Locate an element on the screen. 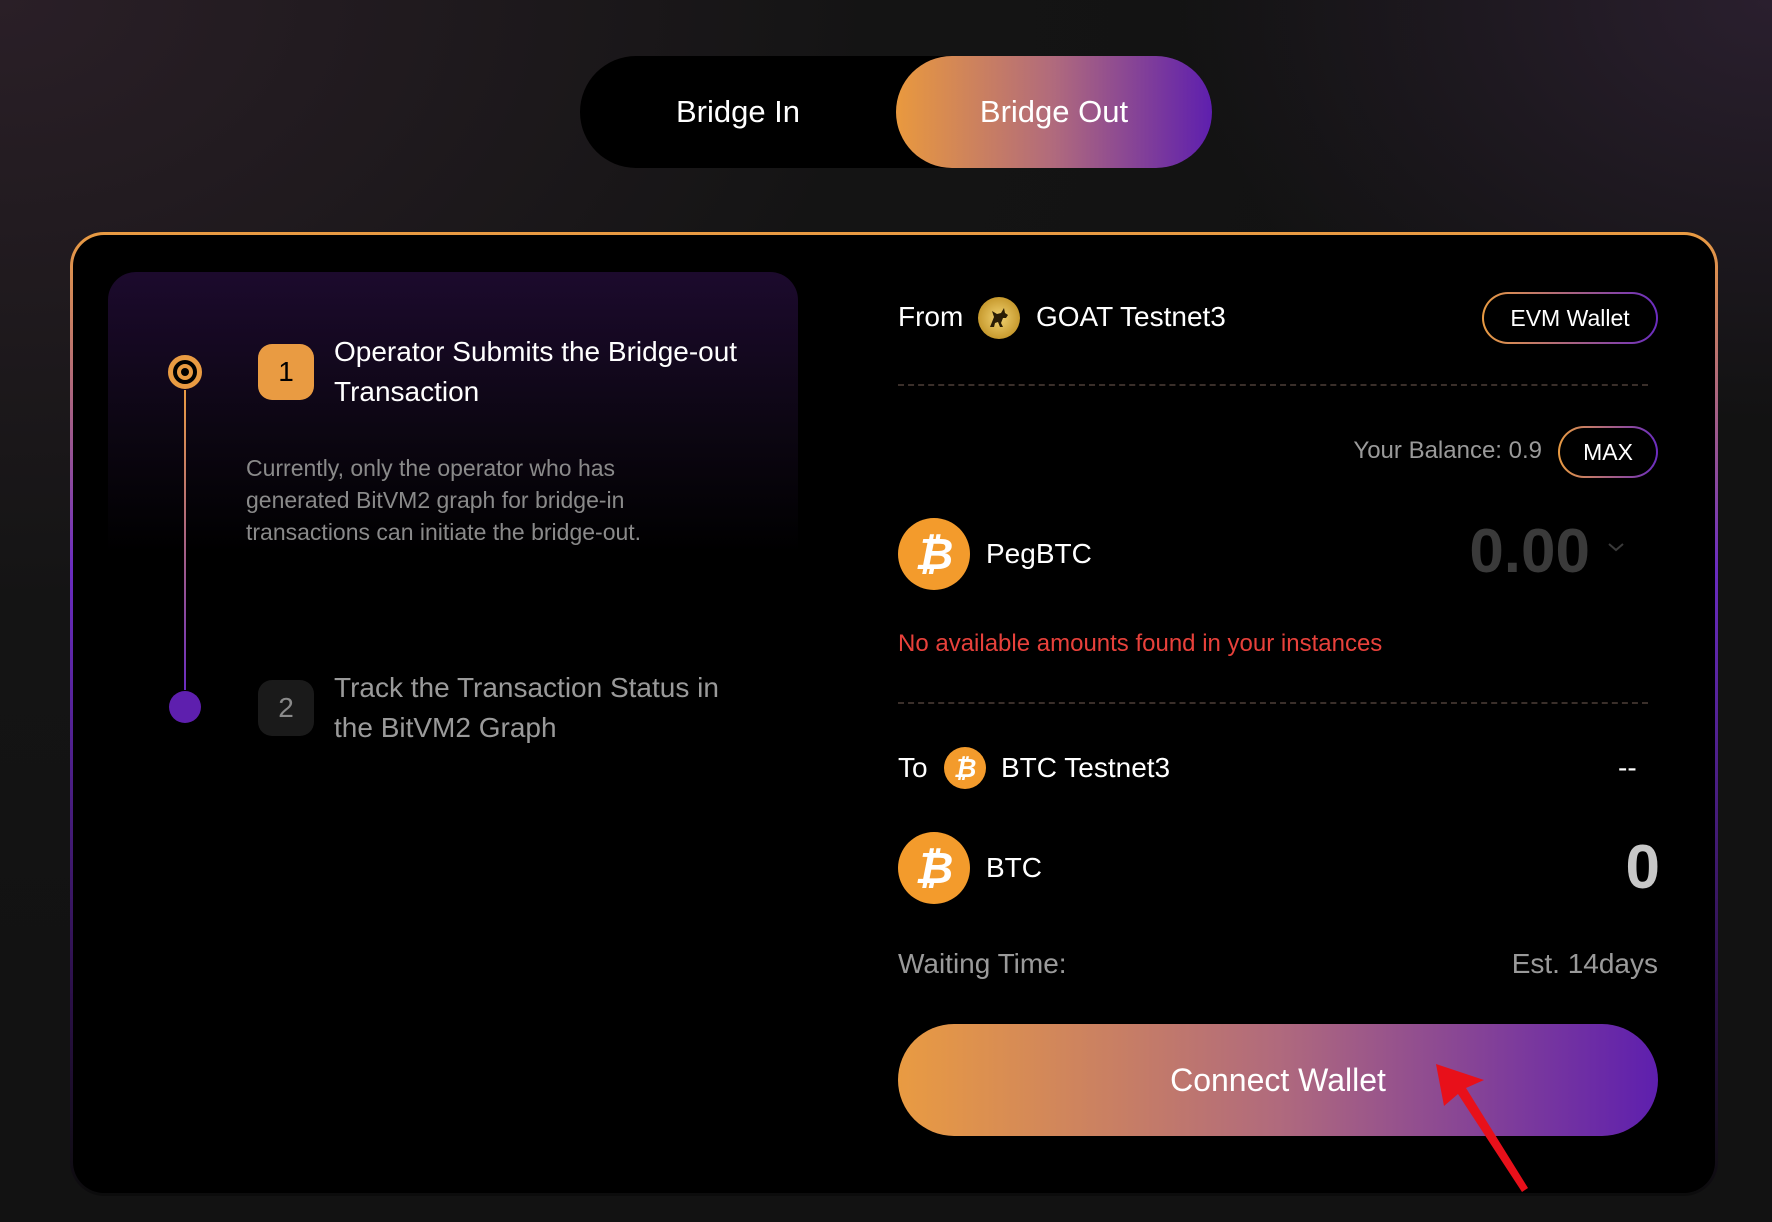 The height and width of the screenshot is (1222, 1772). step-2-number: 2 is located at coordinates (286, 708).